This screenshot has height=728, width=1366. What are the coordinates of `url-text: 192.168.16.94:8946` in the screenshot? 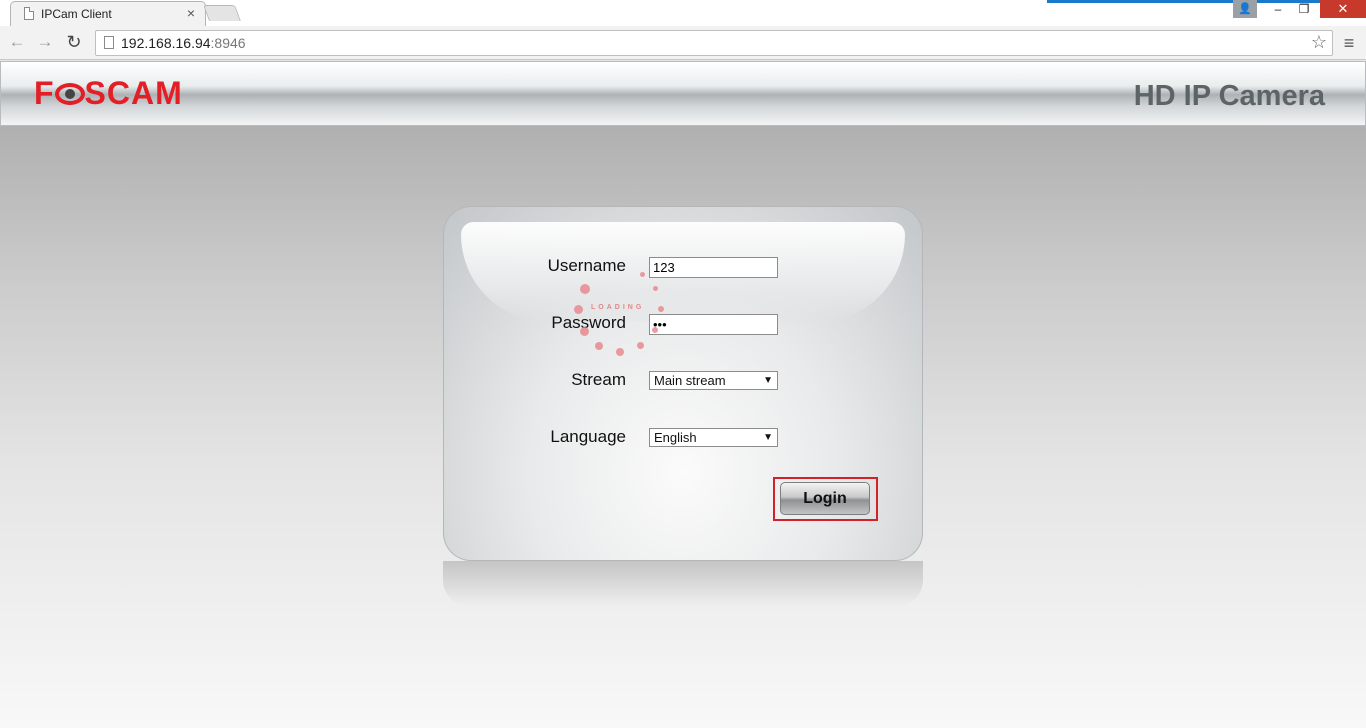 It's located at (183, 43).